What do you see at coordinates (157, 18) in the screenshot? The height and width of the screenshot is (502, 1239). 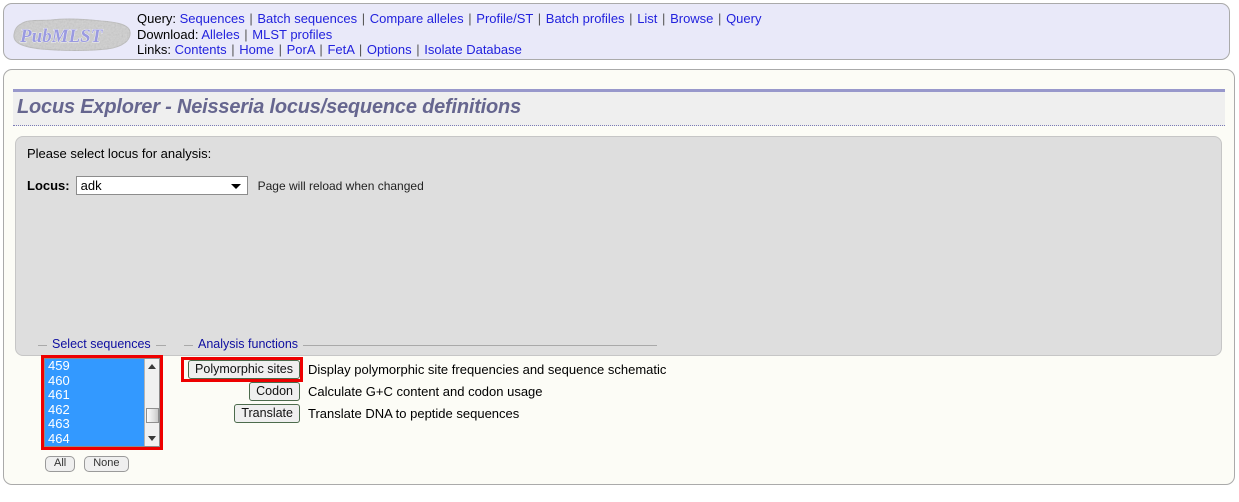 I see `nav-row-query-label: Query:` at bounding box center [157, 18].